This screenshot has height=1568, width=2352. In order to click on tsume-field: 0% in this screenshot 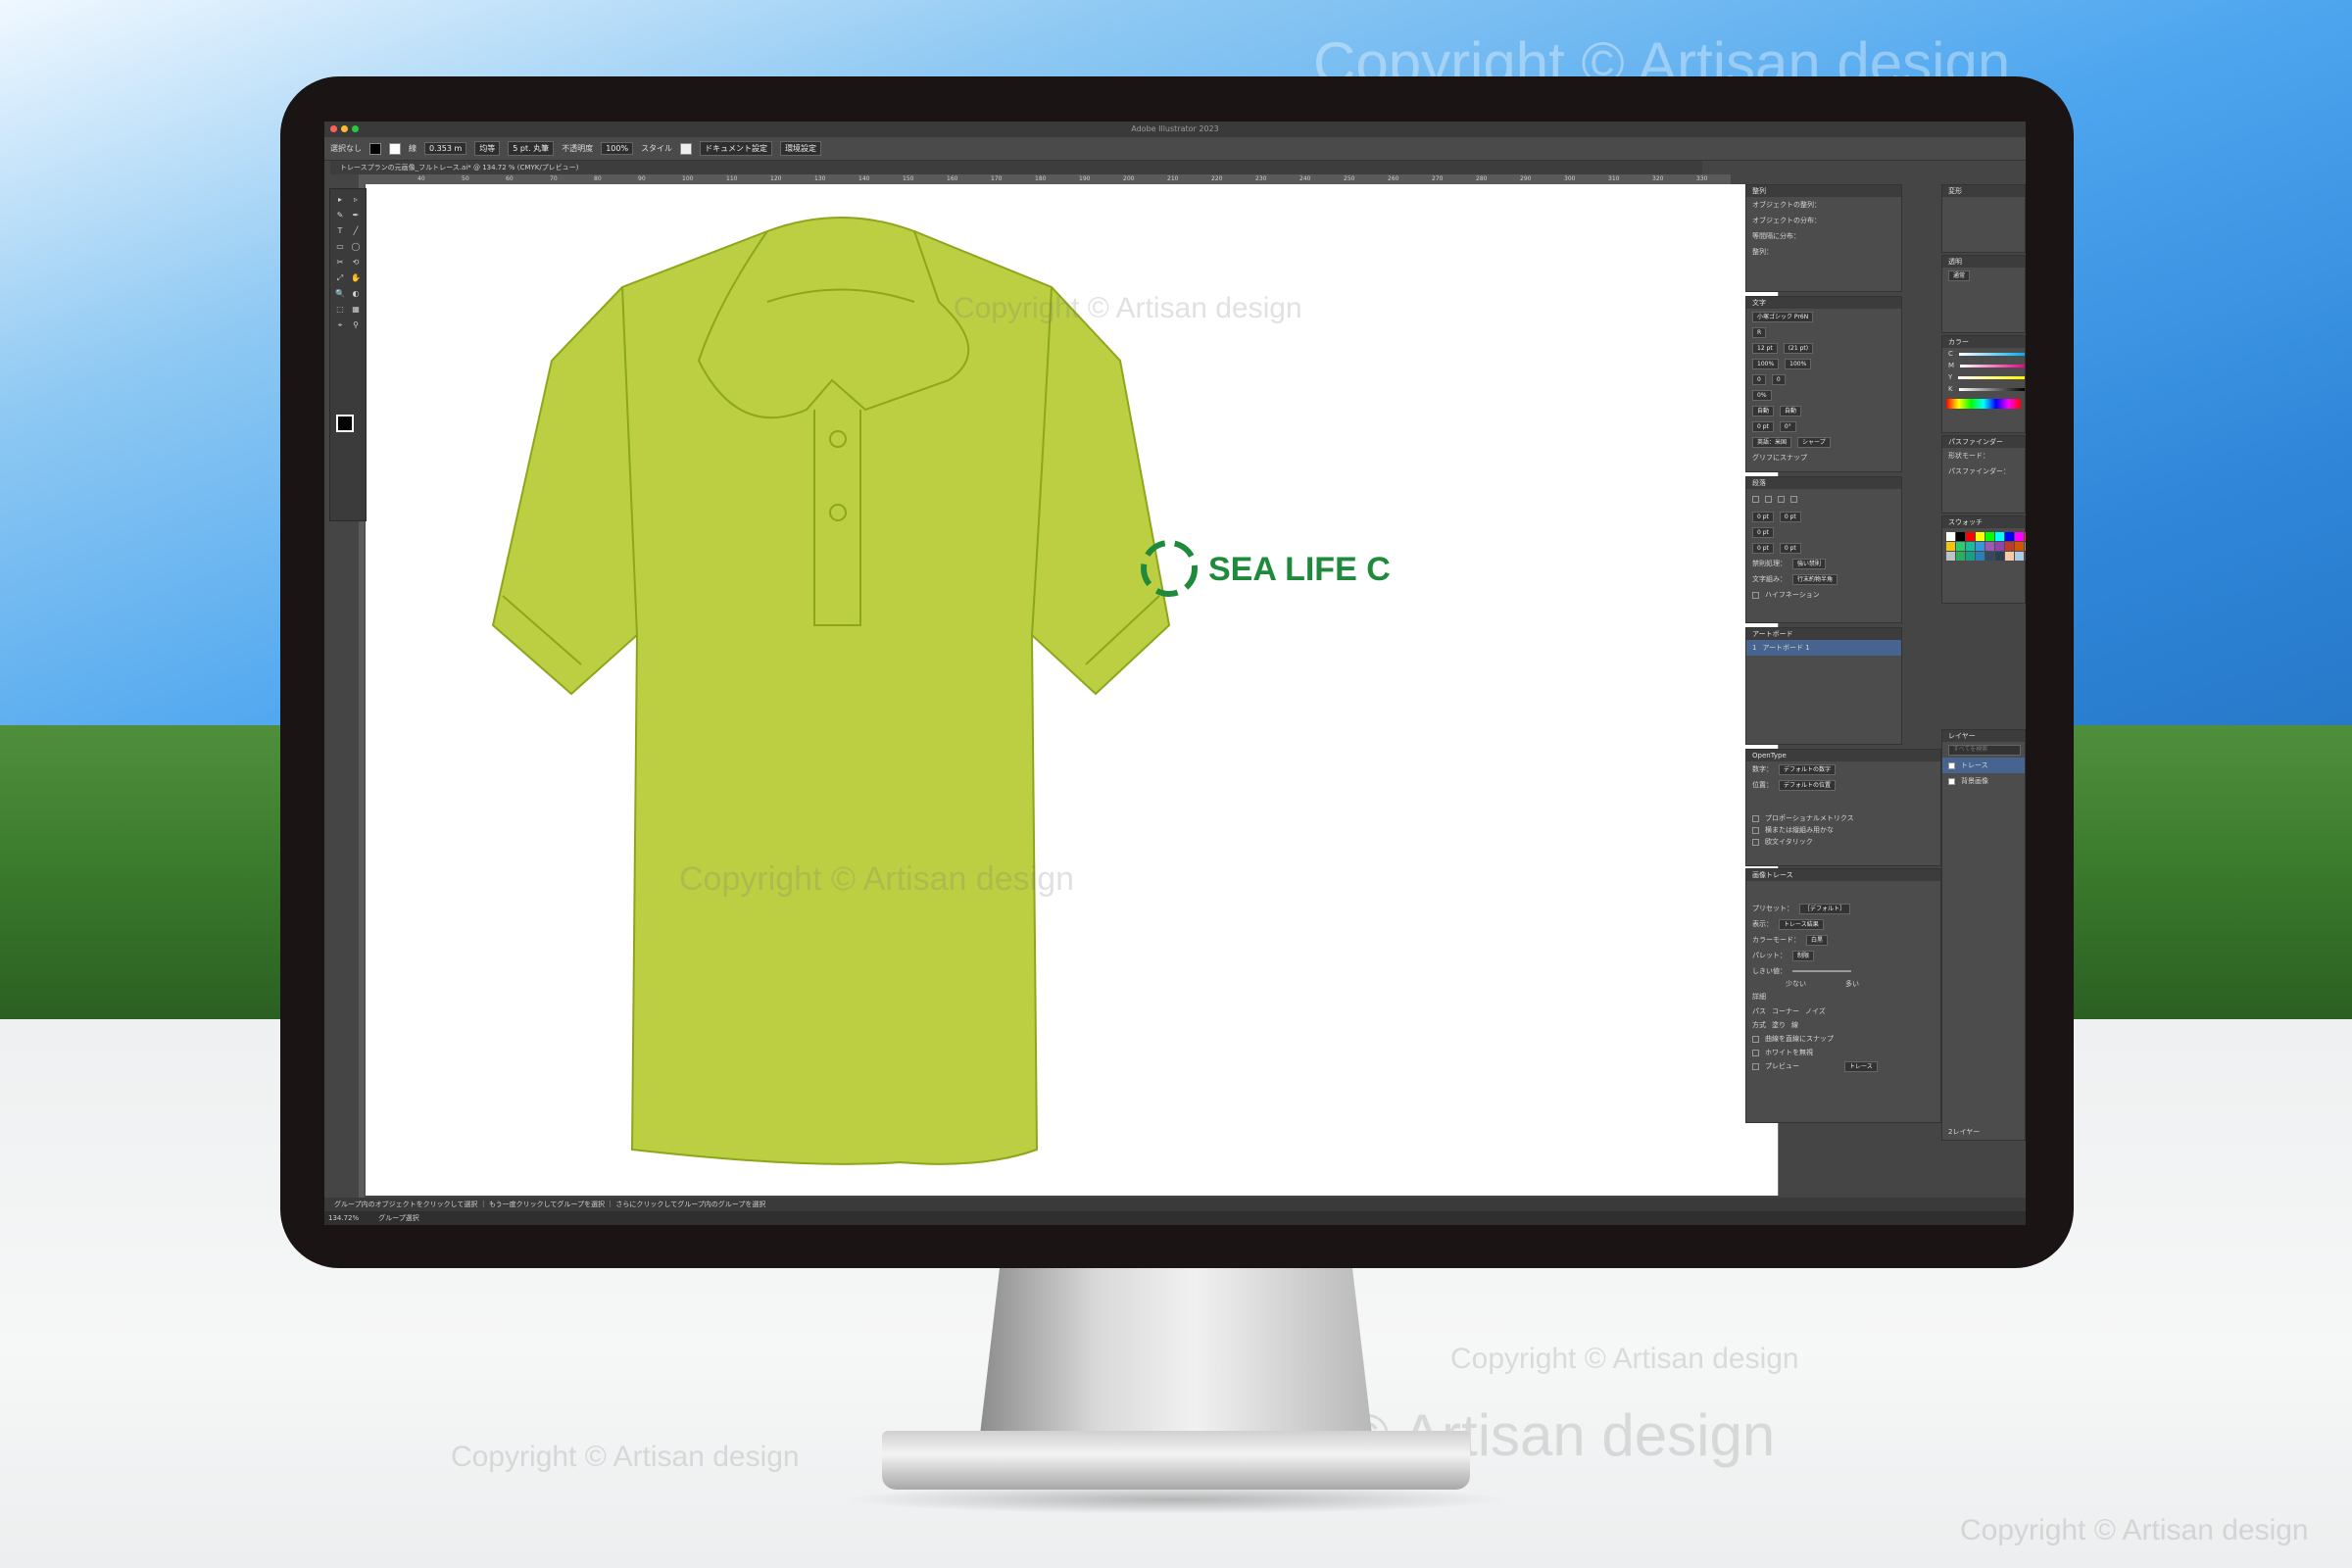, I will do `click(1762, 395)`.